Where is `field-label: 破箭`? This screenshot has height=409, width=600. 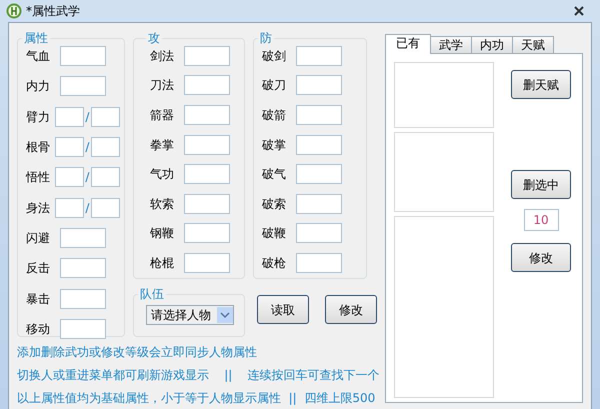
field-label: 破箭 is located at coordinates (274, 115).